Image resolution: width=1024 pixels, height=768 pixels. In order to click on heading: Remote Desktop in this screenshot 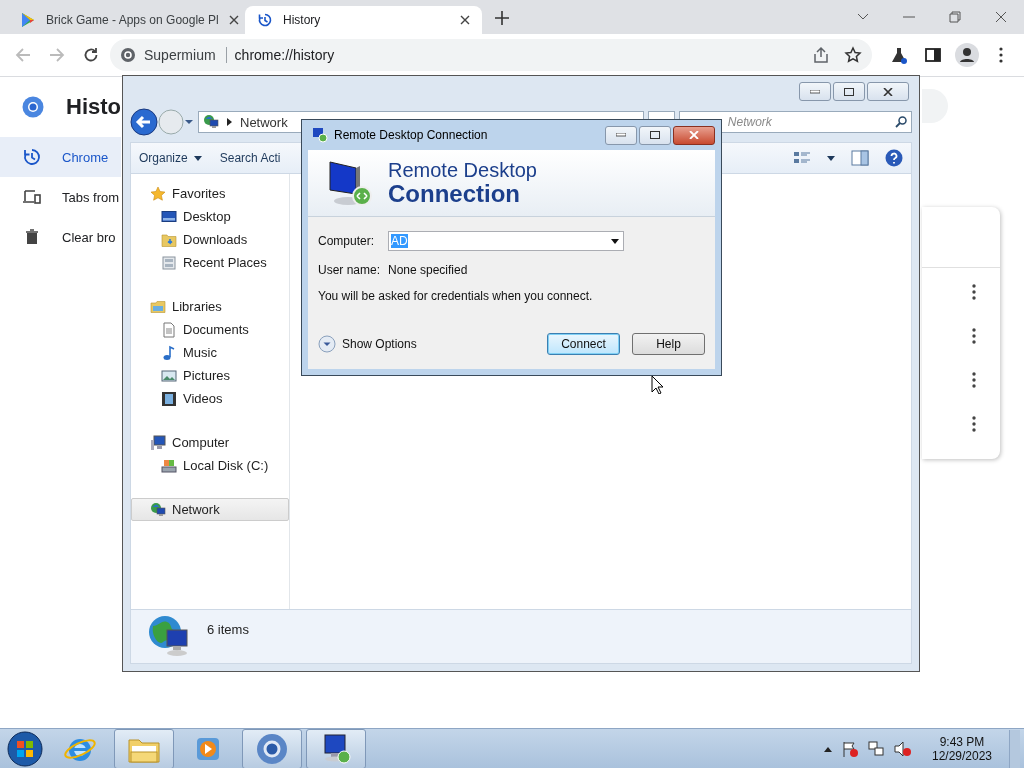, I will do `click(462, 170)`.